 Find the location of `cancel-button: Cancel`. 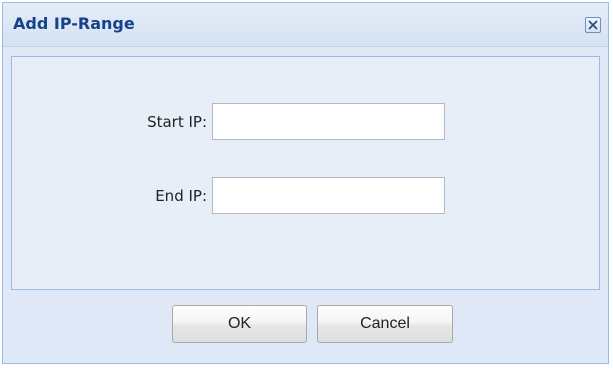

cancel-button: Cancel is located at coordinates (385, 324).